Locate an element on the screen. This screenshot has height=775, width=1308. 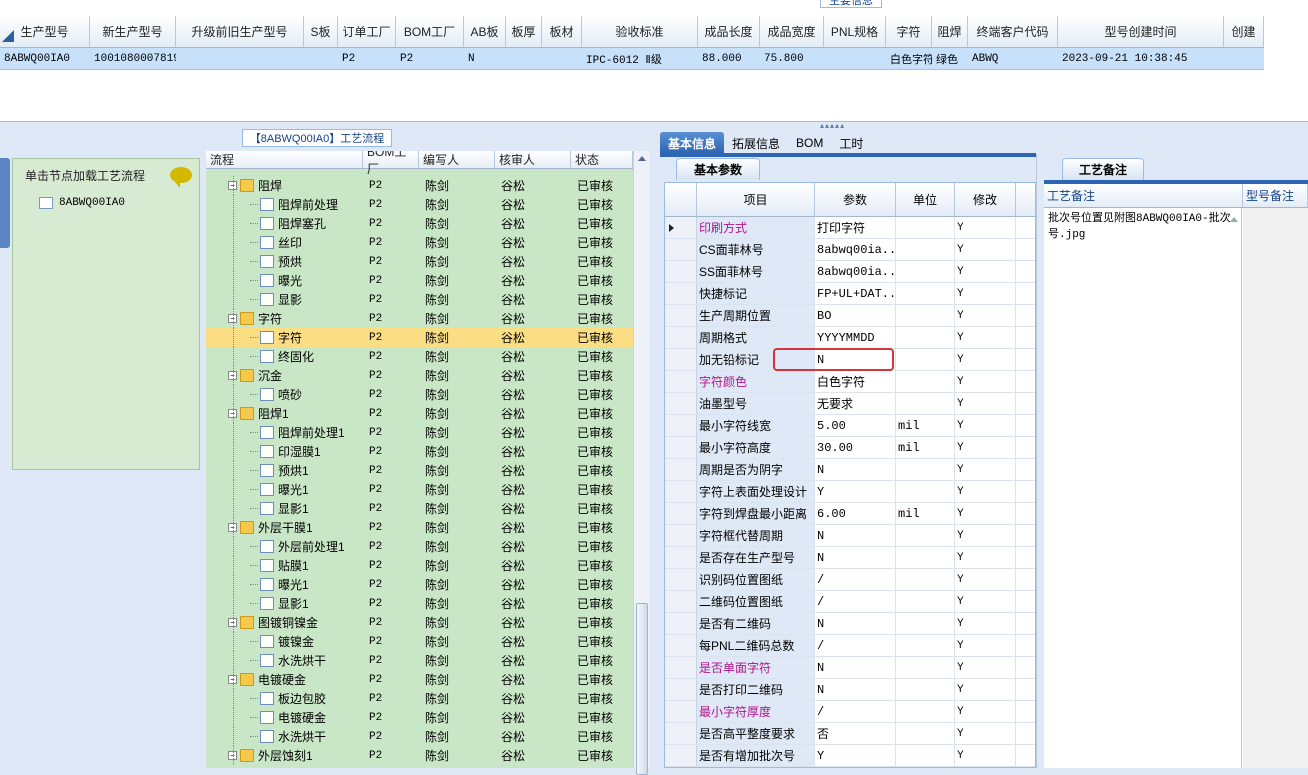
tree-column-header: 编写人 is located at coordinates (457, 159).